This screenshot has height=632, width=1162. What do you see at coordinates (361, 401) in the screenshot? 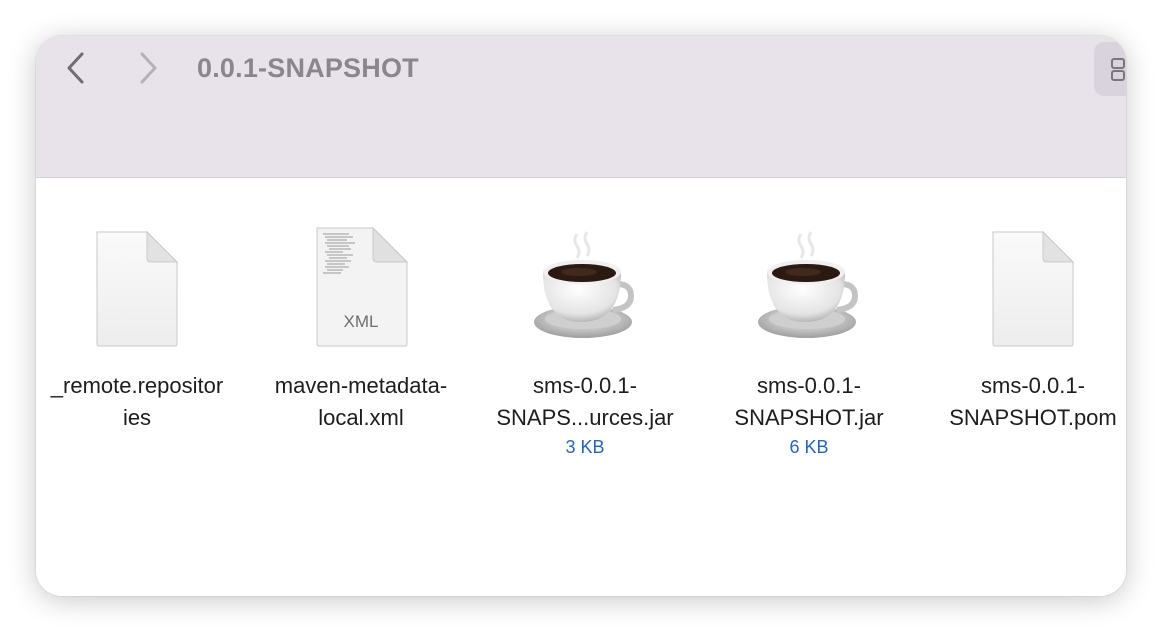
I see `file-name: maven-metadata- local.xml` at bounding box center [361, 401].